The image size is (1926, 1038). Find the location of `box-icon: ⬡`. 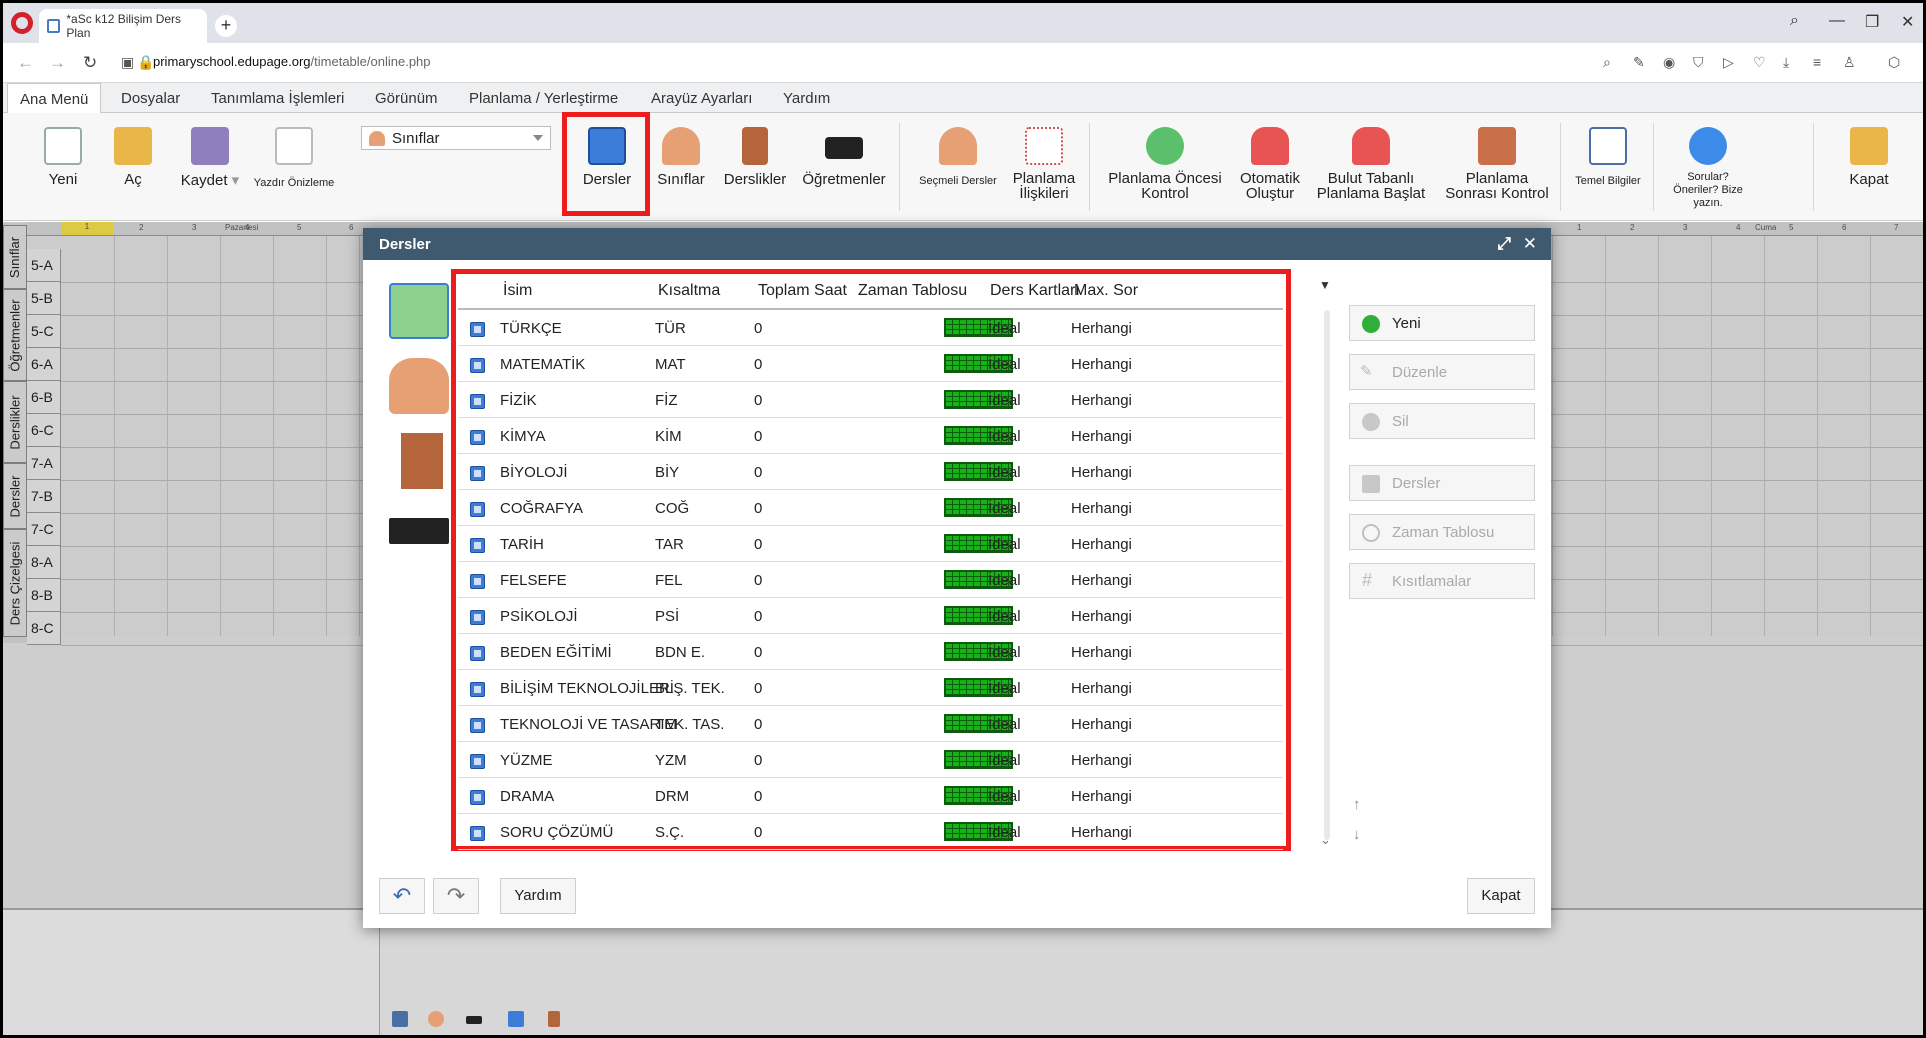

box-icon: ⬡ is located at coordinates (1894, 62).